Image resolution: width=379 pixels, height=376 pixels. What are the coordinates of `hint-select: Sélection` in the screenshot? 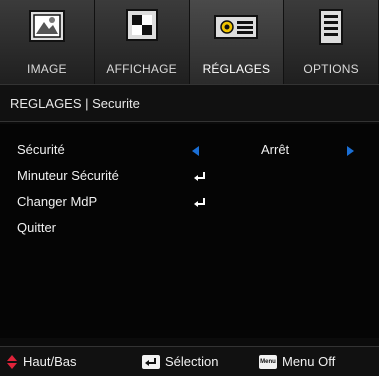 It's located at (180, 361).